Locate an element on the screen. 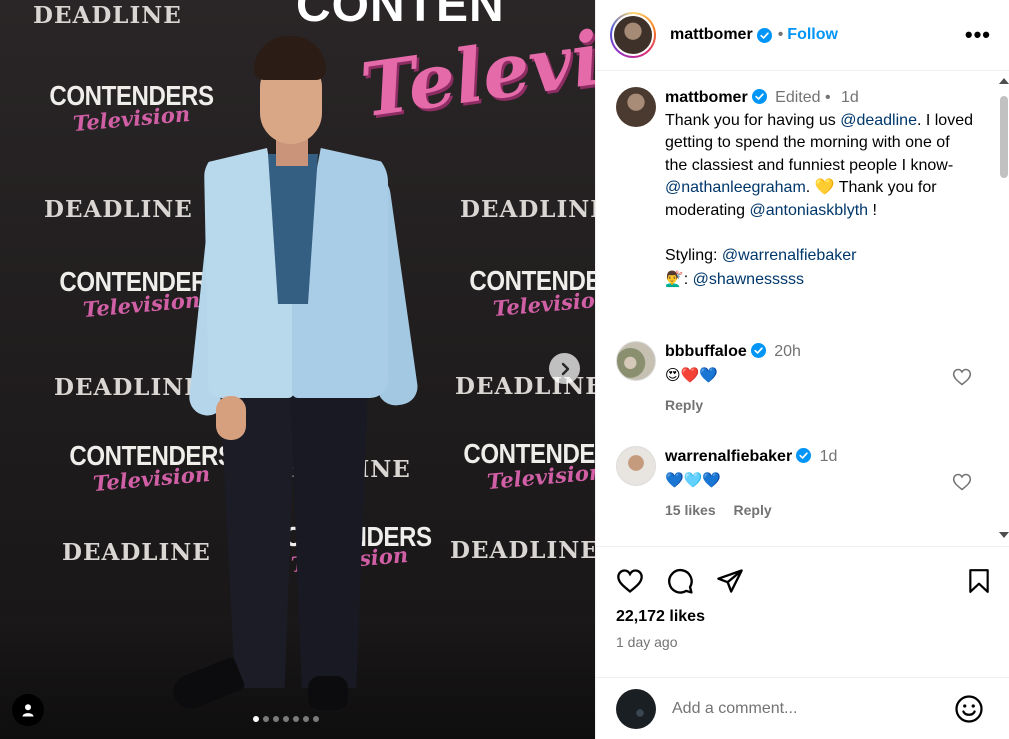  carousel-indicator is located at coordinates (286, 719).